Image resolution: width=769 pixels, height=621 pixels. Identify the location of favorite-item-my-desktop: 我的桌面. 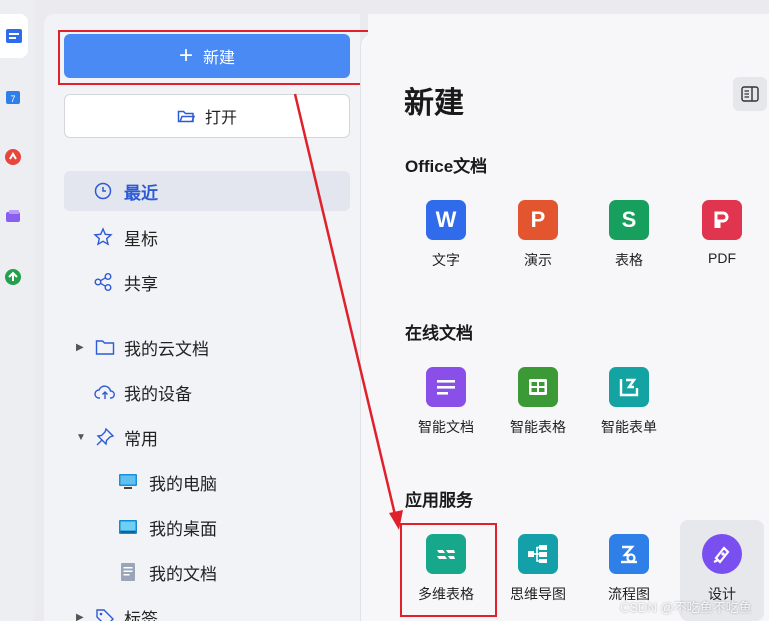
(167, 527).